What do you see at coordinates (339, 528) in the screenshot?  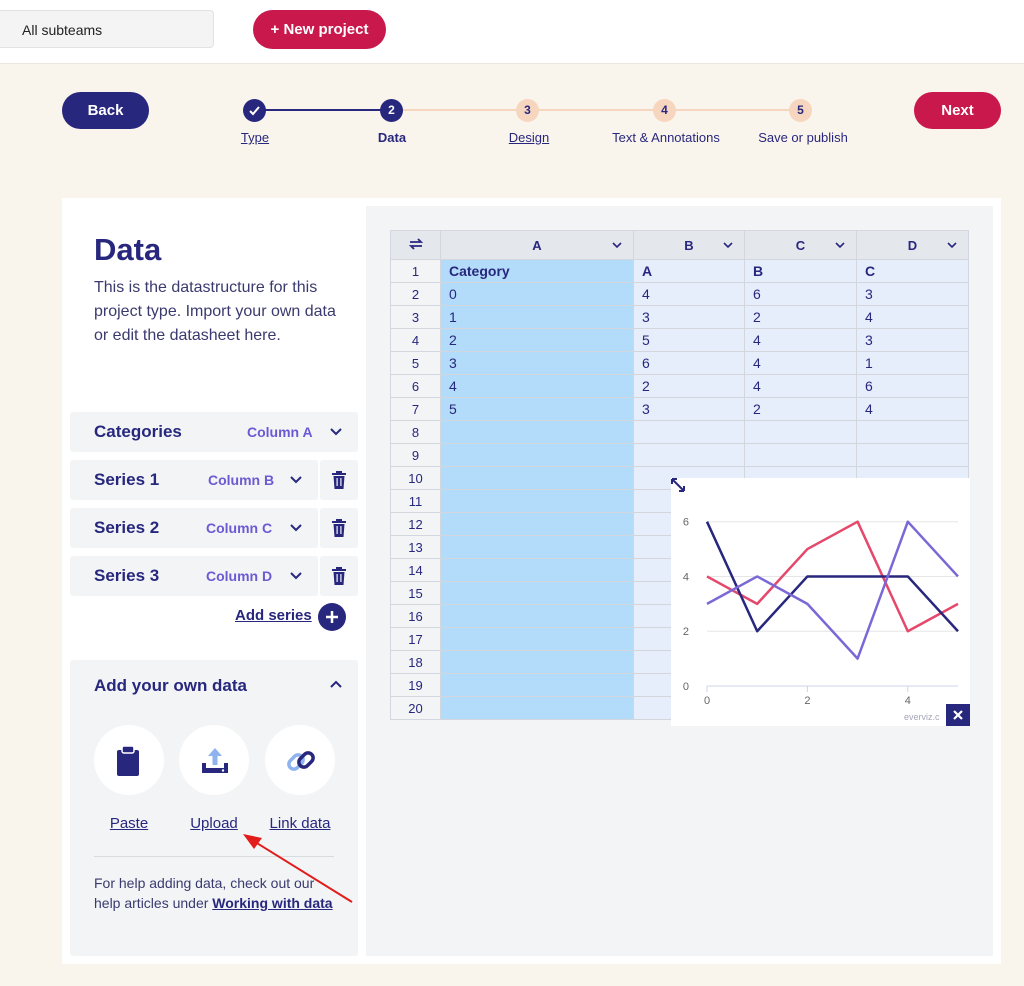 I see `delete-series-2-button` at bounding box center [339, 528].